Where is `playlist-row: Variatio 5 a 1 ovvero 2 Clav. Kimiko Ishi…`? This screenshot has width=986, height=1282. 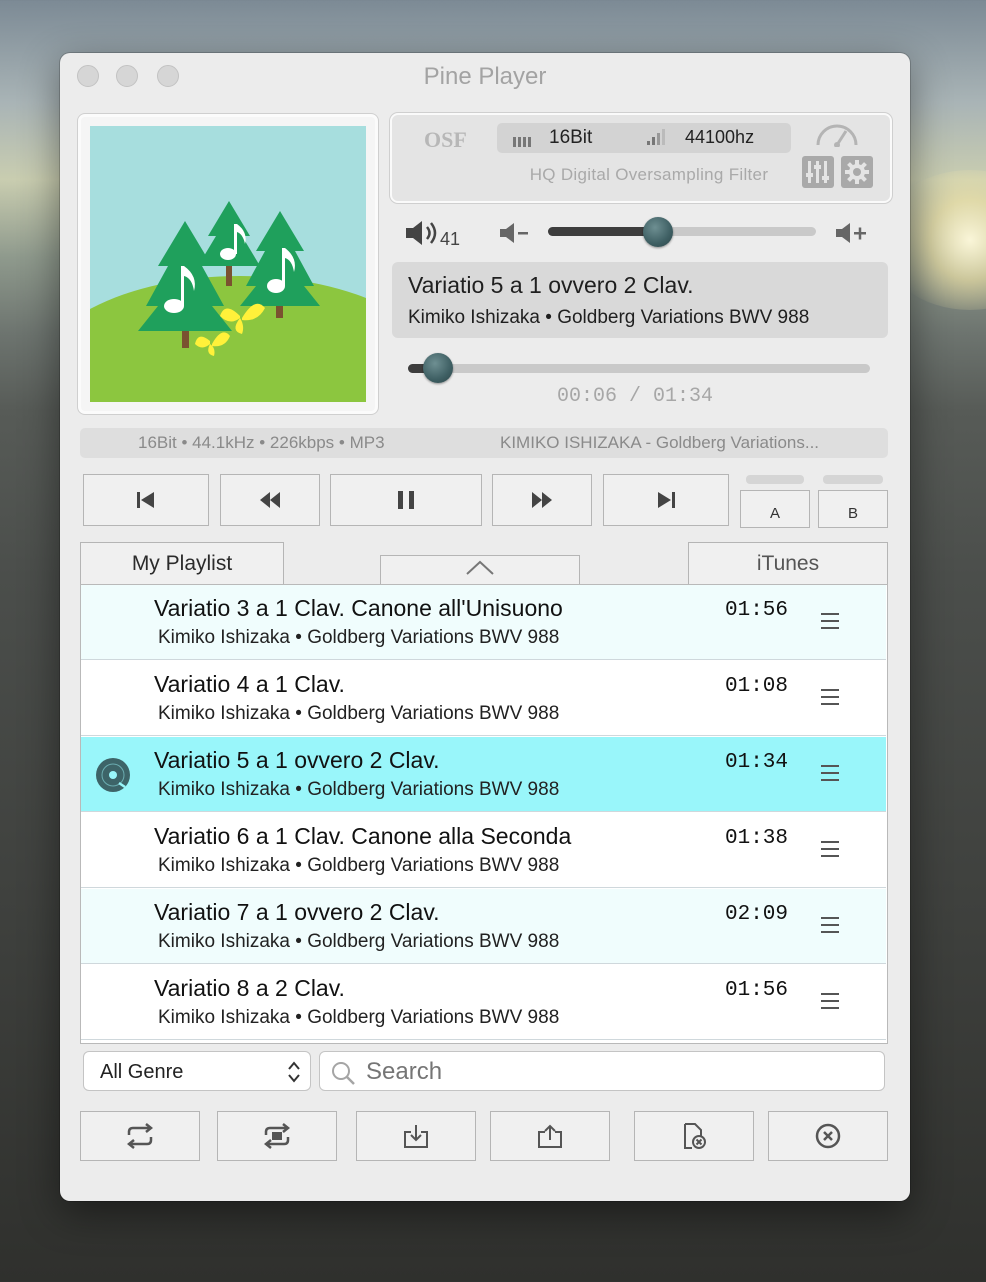
playlist-row: Variatio 5 a 1 ovvero 2 Clav. Kimiko Ishi… is located at coordinates (483, 774).